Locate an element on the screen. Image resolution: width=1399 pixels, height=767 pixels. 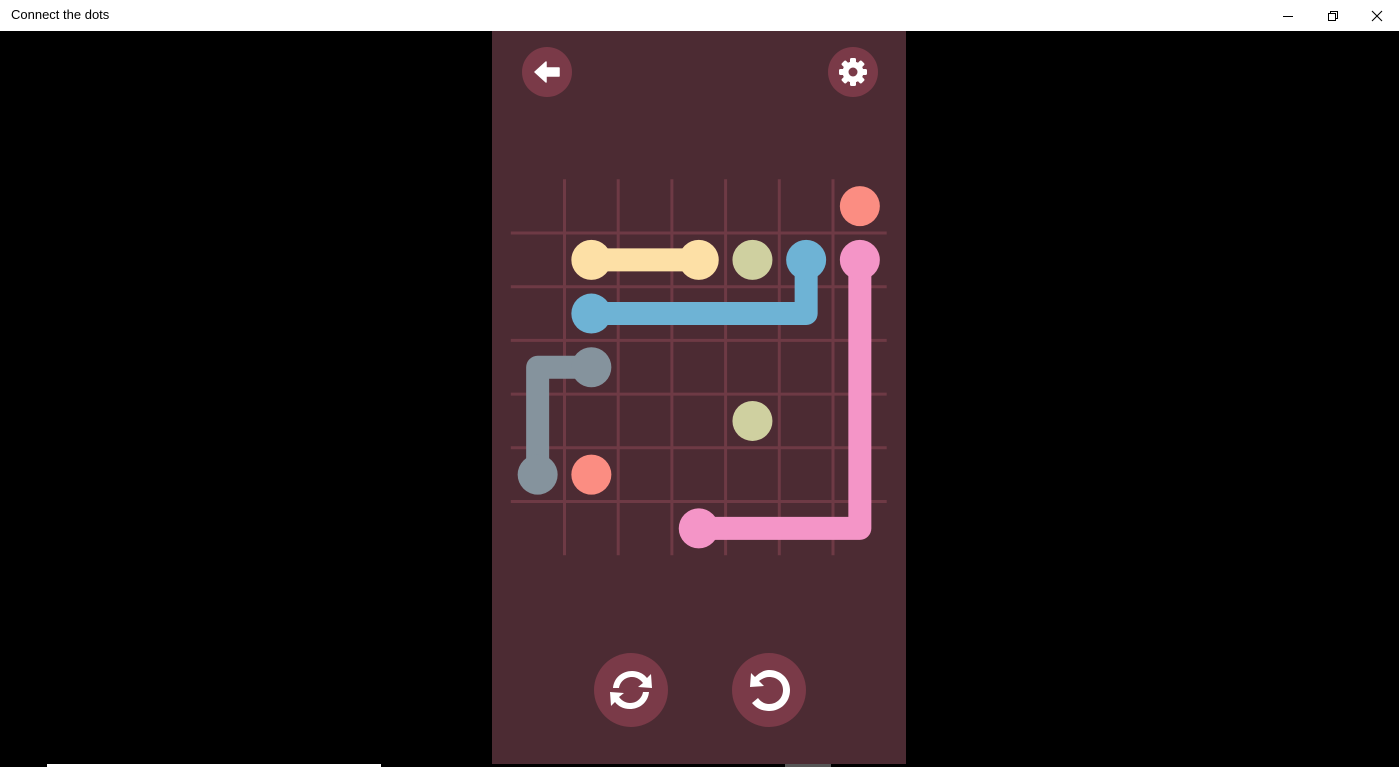
new-puzzle-button is located at coordinates (631, 690).